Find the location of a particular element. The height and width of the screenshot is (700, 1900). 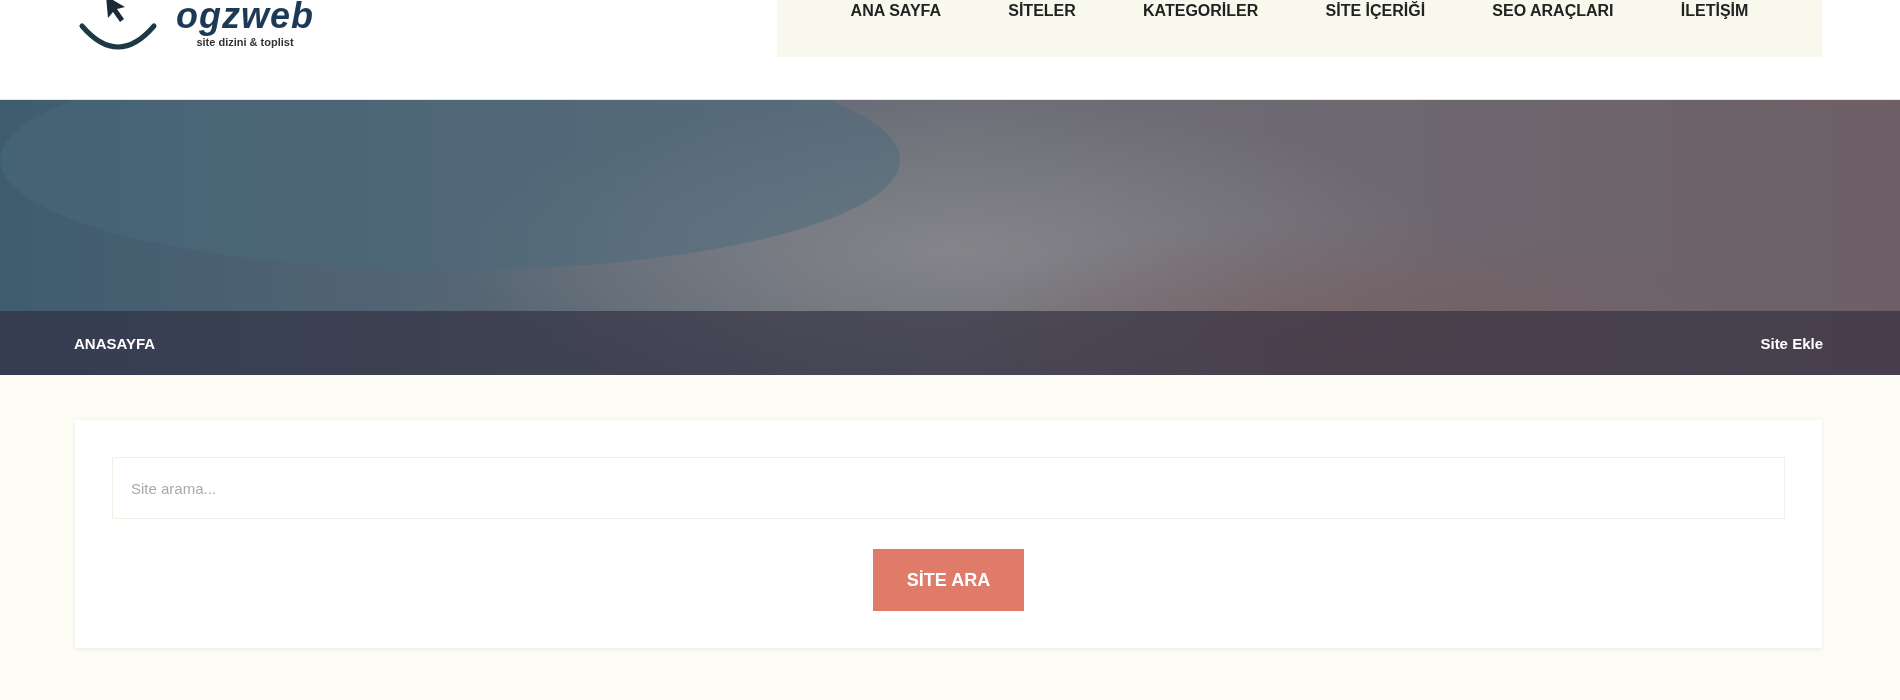

breadcrumb-current: ANASAYFA is located at coordinates (115, 343).